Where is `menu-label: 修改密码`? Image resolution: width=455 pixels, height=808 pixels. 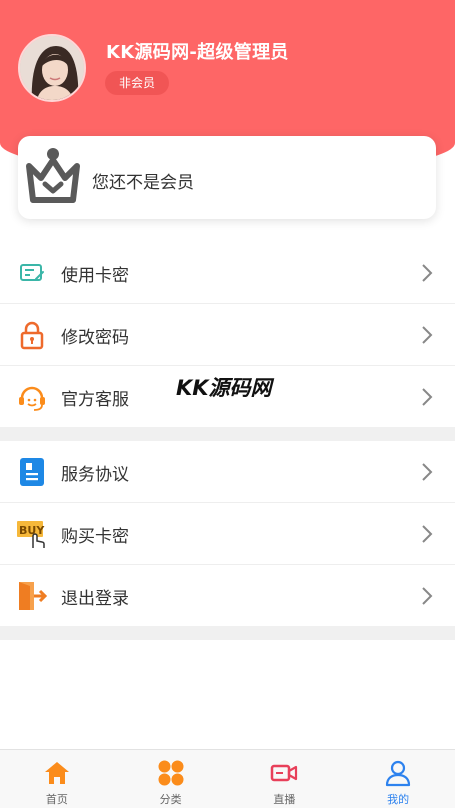 menu-label: 修改密码 is located at coordinates (95, 338).